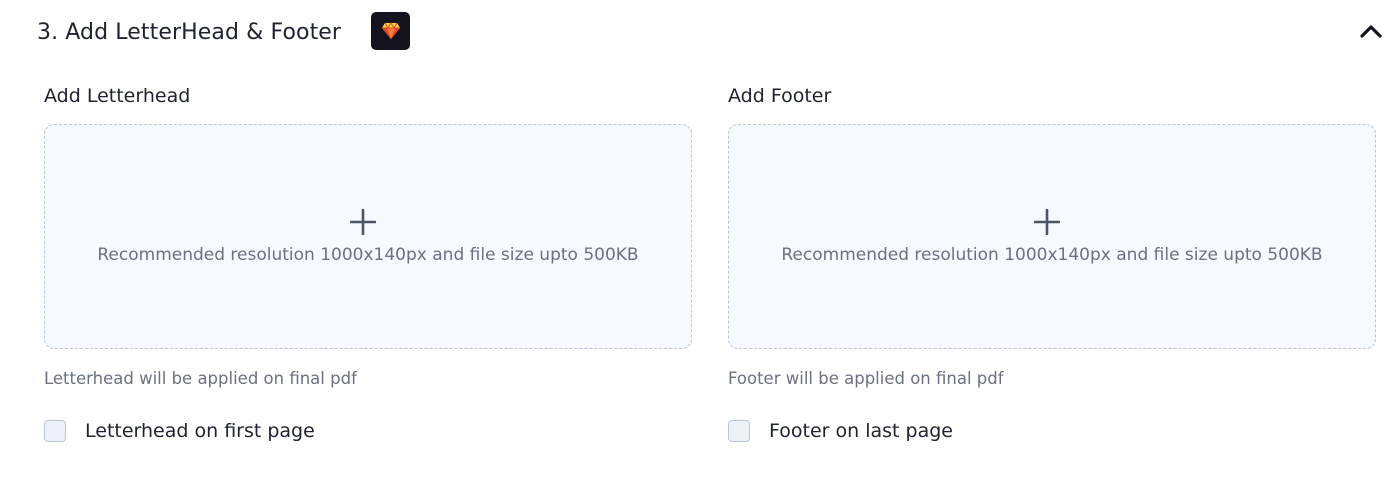 Image resolution: width=1399 pixels, height=484 pixels. I want to click on section-header: 3. Add LetterHead & Footer, so click(699, 33).